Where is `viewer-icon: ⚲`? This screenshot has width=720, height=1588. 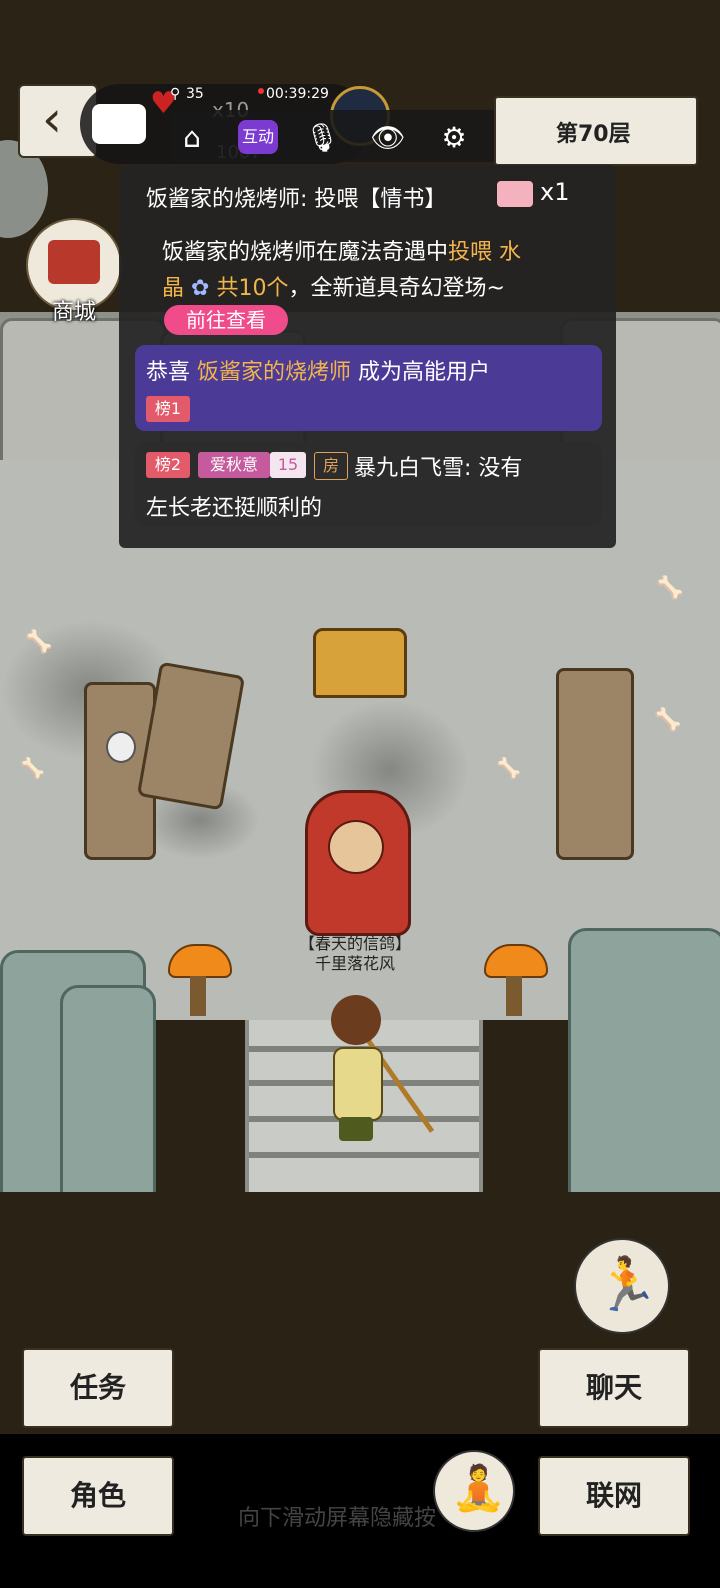
viewer-icon: ⚲ is located at coordinates (175, 94).